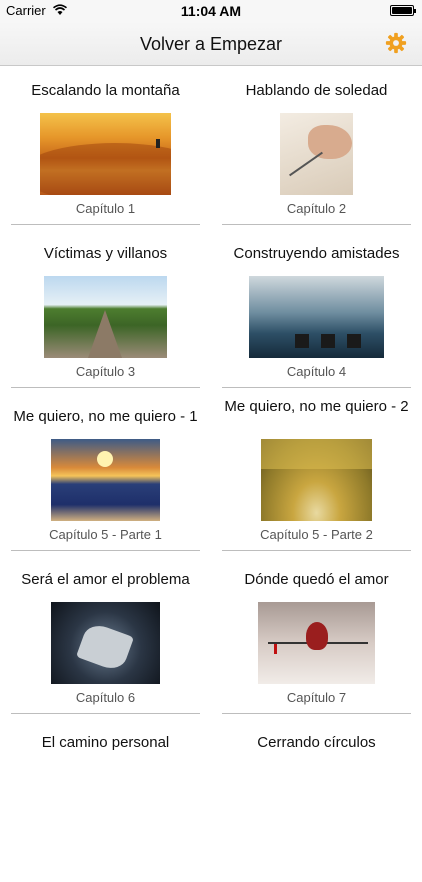 The width and height of the screenshot is (422, 882). What do you see at coordinates (316, 208) in the screenshot?
I see `chapter-caption: Capítulo 2` at bounding box center [316, 208].